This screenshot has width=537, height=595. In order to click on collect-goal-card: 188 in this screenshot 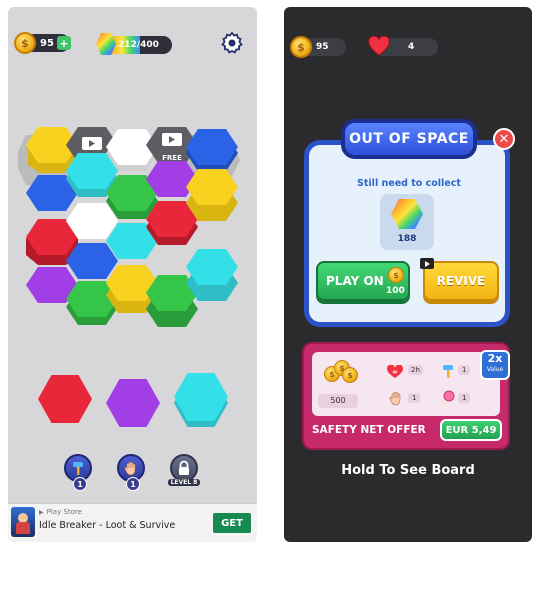, I will do `click(407, 222)`.